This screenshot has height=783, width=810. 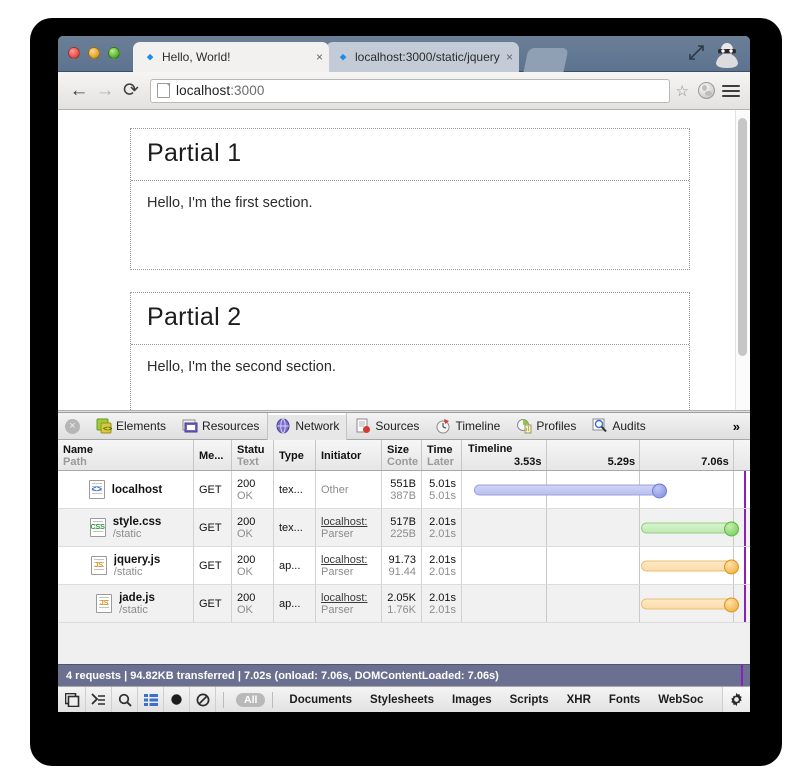 I want to click on devtools-tab-sources: Sources, so click(x=387, y=426).